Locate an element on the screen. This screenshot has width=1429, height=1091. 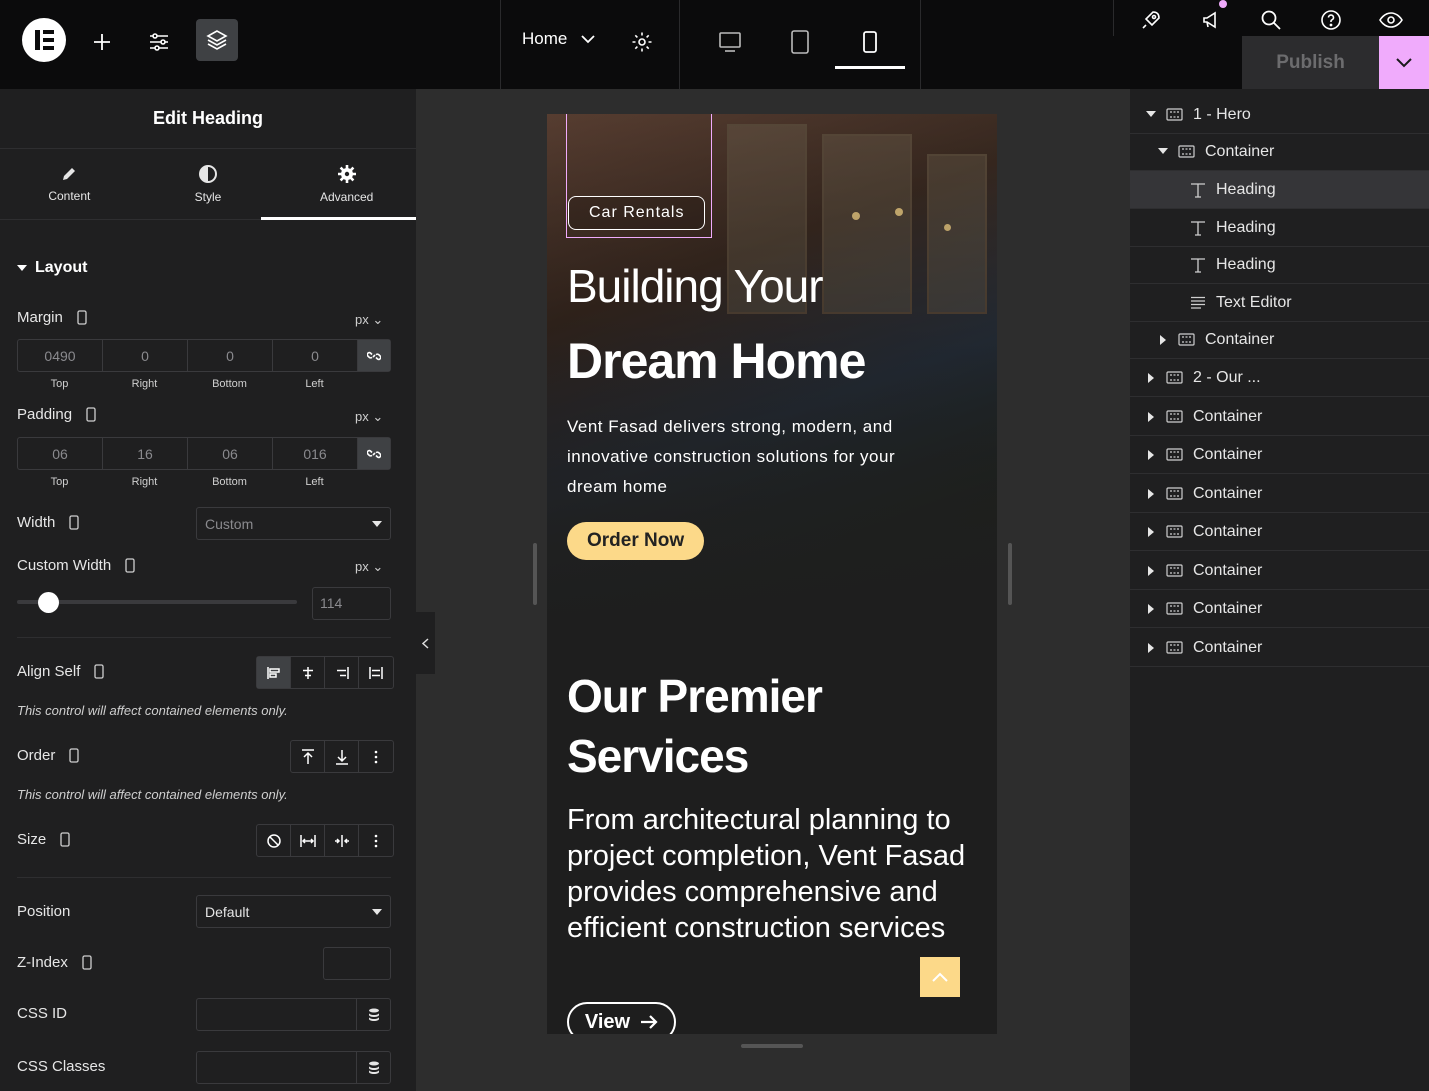
rocket-icon is located at coordinates (1151, 20).